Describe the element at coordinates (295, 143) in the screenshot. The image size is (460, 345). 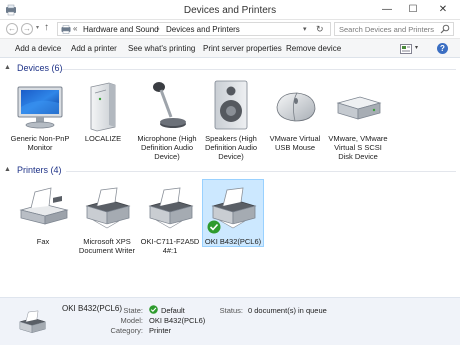
I see `device-label: VMware Virtual USB Mouse` at that location.